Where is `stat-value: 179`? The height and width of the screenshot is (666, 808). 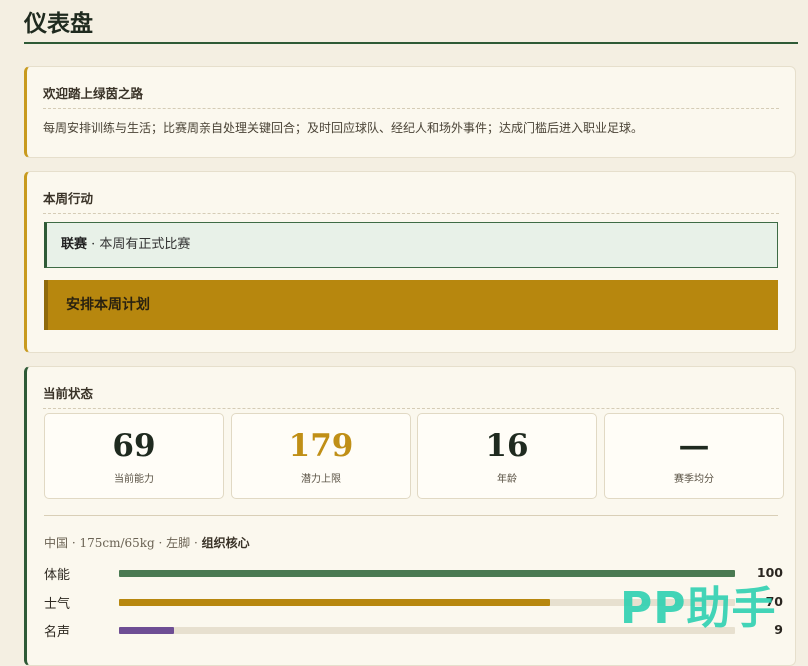 stat-value: 179 is located at coordinates (321, 446).